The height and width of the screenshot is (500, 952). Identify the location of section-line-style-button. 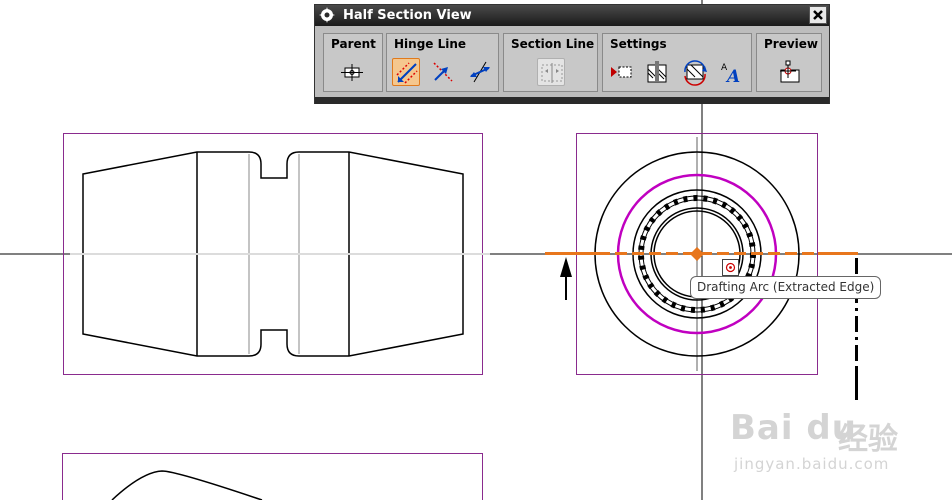
(622, 72).